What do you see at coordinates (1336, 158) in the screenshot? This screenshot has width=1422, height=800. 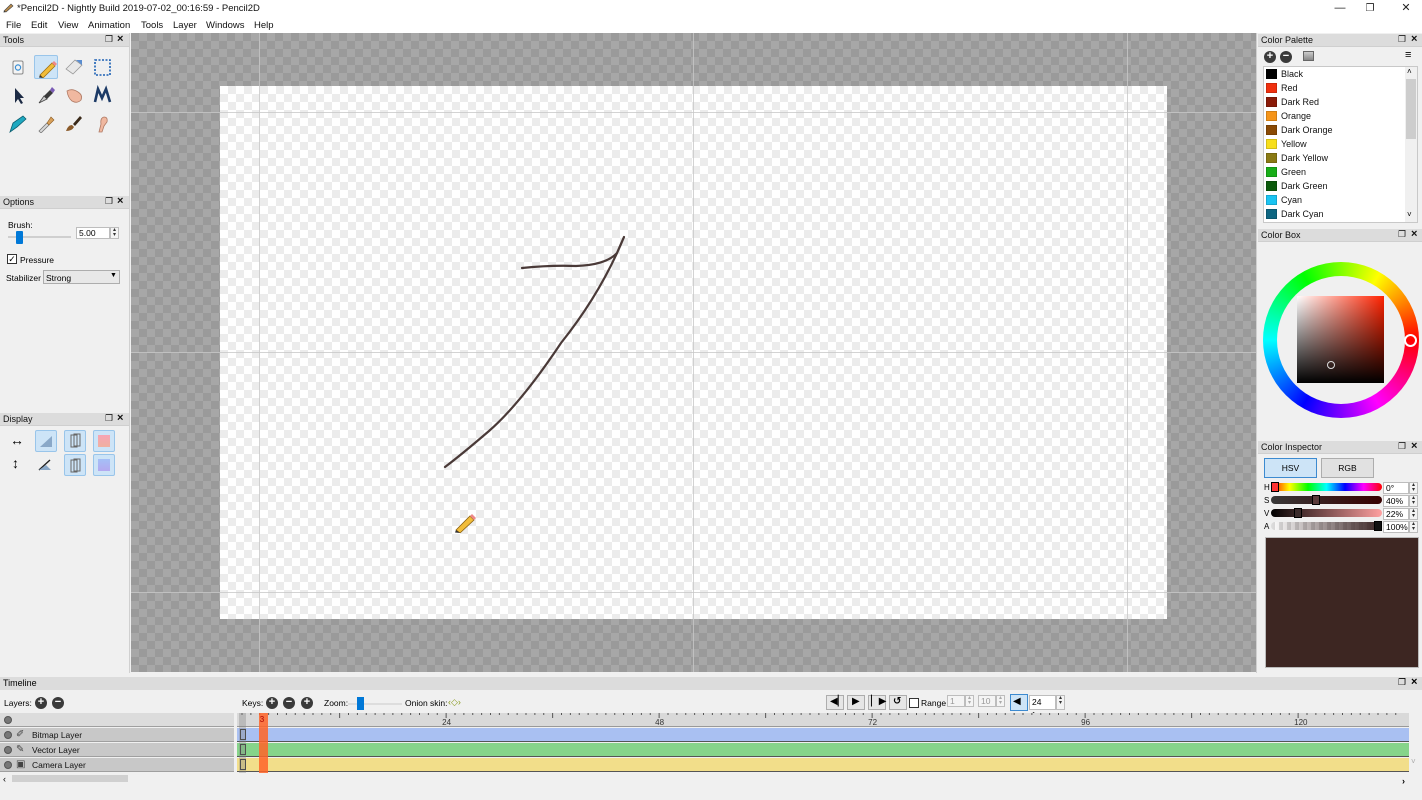 I see `palette-color-item: Dark Yellow` at bounding box center [1336, 158].